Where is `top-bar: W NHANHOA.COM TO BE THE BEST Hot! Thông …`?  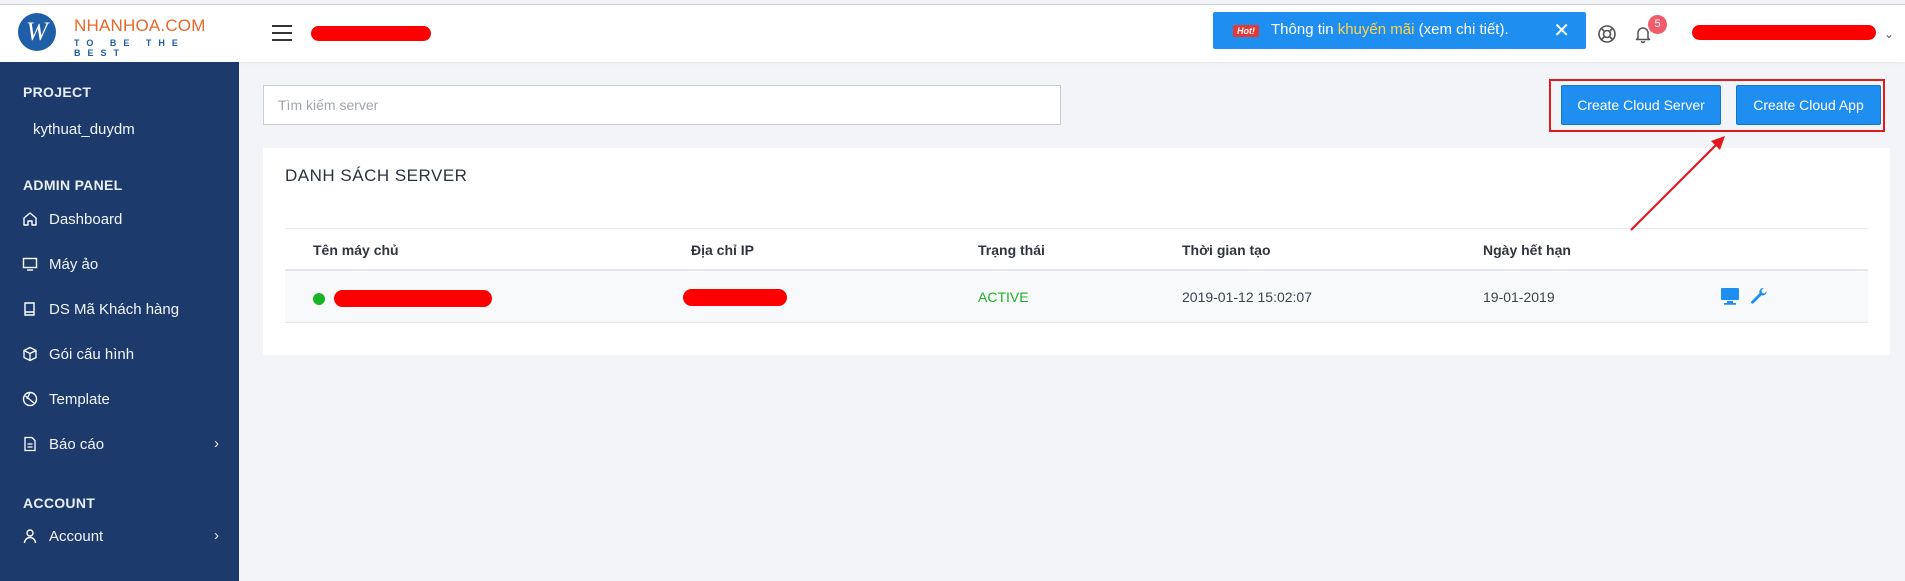 top-bar: W NHANHOA.COM TO BE THE BEST Hot! Thông … is located at coordinates (952, 33).